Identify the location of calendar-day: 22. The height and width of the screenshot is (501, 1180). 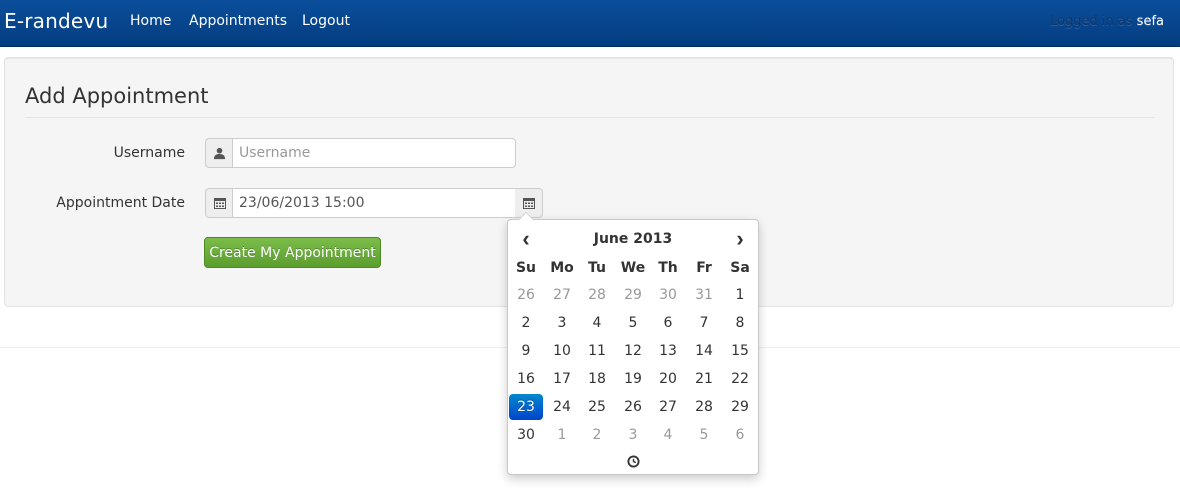
(740, 379).